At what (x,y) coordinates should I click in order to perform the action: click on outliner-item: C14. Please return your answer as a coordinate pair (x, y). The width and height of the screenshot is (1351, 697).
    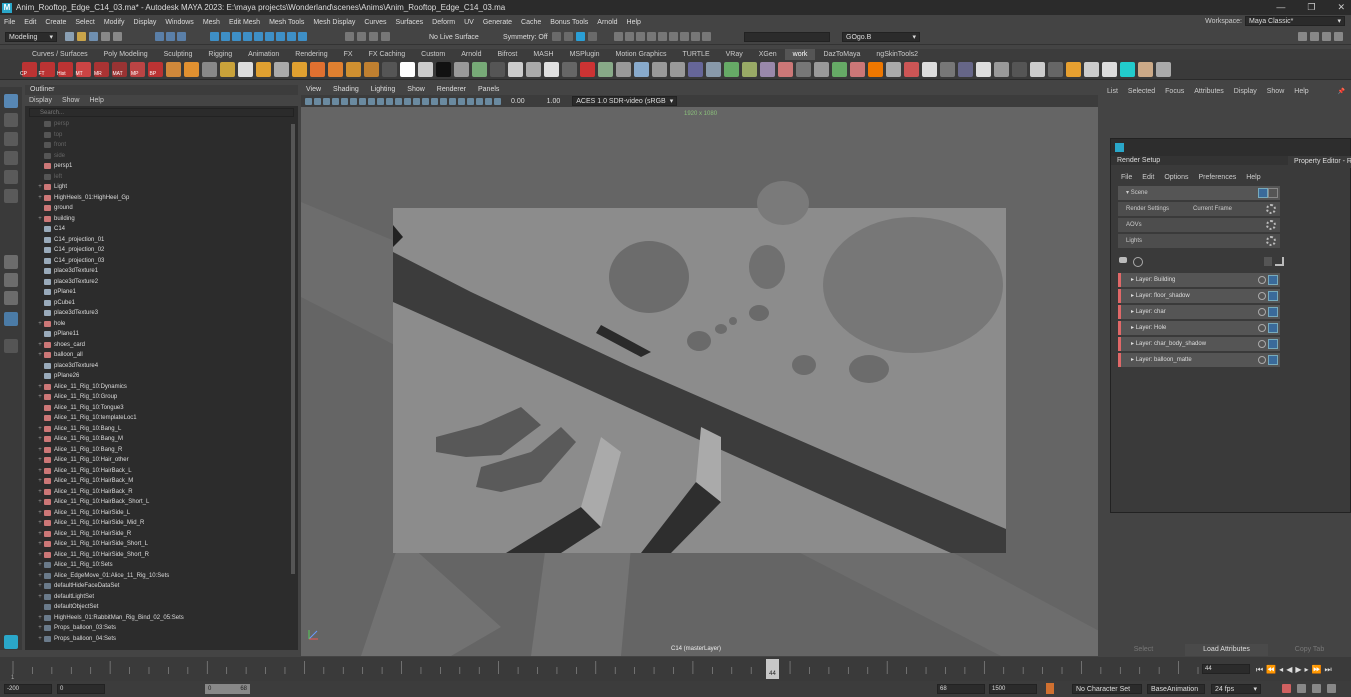
    Looking at the image, I should click on (160, 229).